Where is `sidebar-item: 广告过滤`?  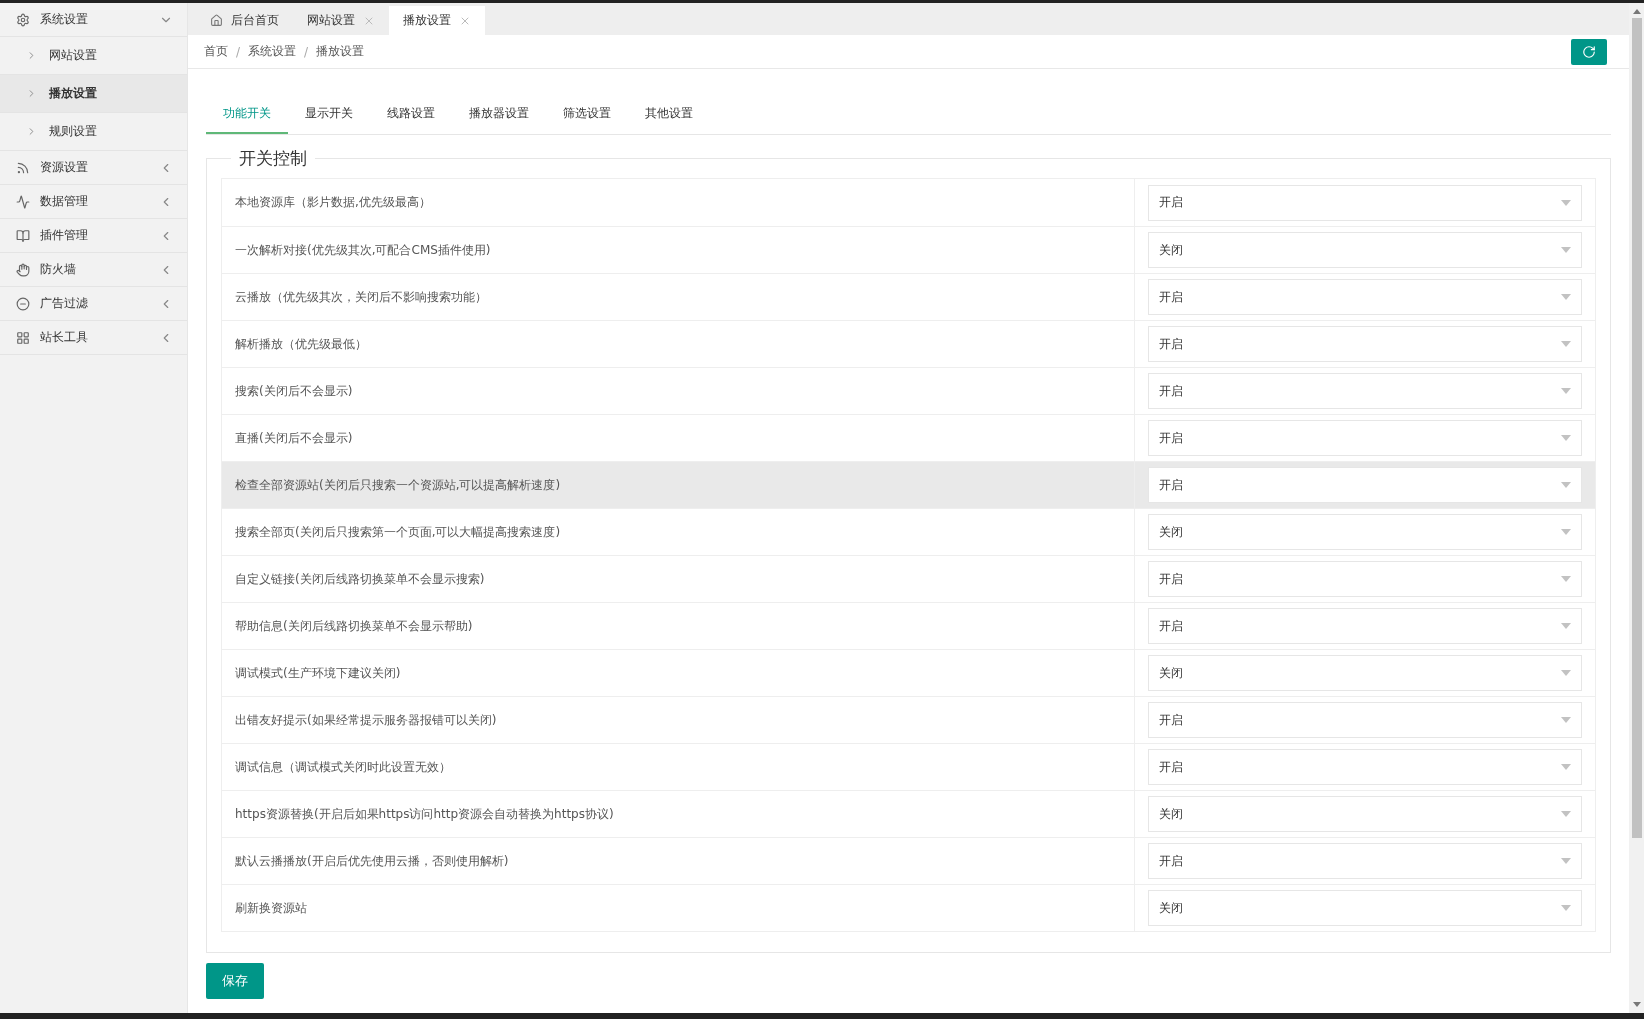
sidebar-item: 广告过滤 is located at coordinates (93, 304).